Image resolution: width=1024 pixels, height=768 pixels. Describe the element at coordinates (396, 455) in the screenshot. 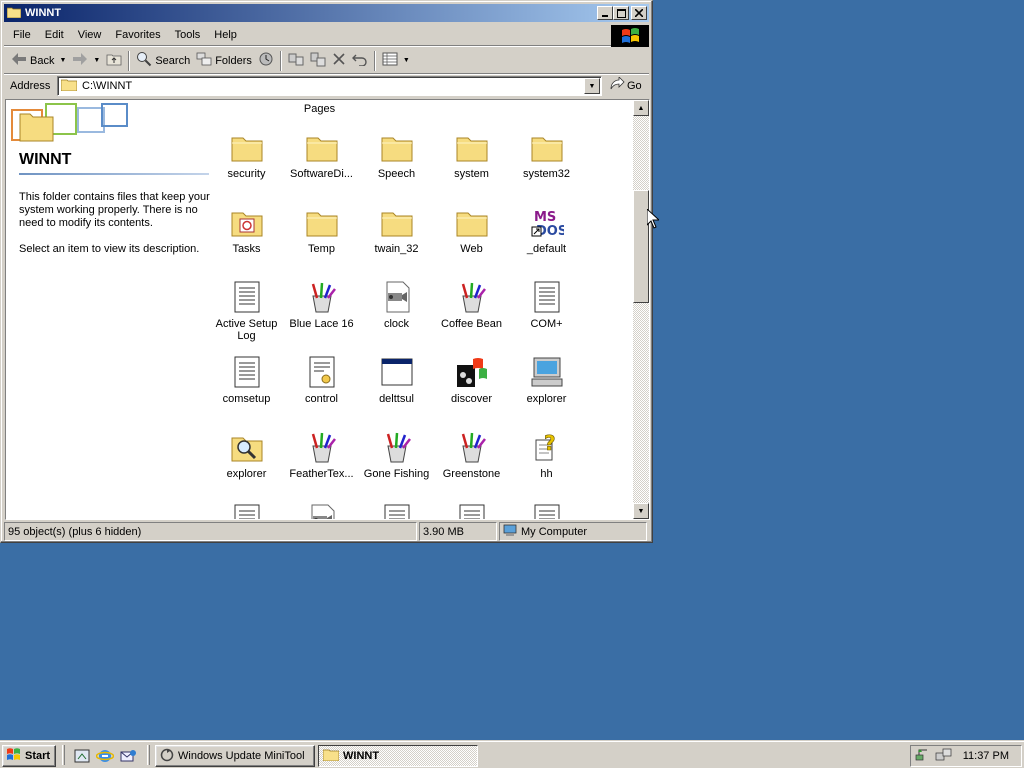

I see `list-item: Gone Fishing` at that location.